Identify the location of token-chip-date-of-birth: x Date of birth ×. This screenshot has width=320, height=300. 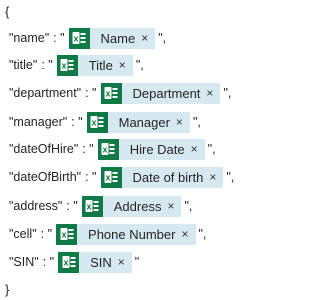
(162, 177).